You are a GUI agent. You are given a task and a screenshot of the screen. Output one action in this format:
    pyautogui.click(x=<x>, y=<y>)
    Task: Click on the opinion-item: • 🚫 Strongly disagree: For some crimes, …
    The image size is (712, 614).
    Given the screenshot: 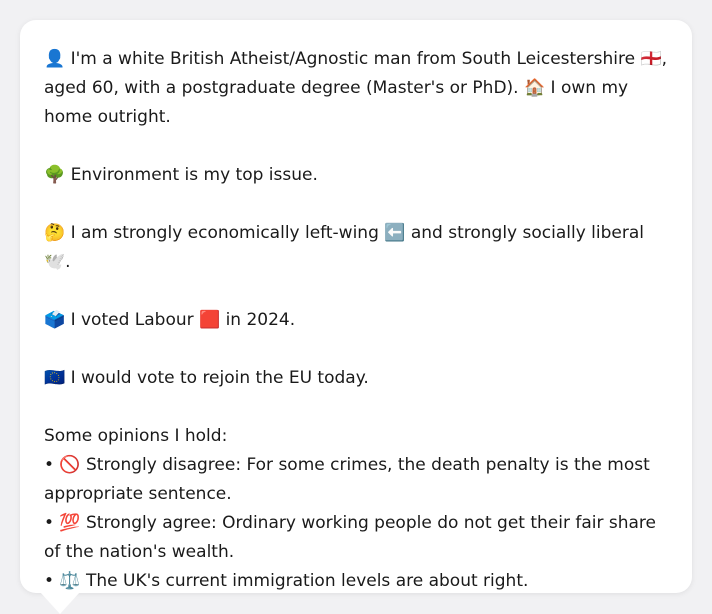 What is the action you would take?
    pyautogui.click(x=347, y=479)
    